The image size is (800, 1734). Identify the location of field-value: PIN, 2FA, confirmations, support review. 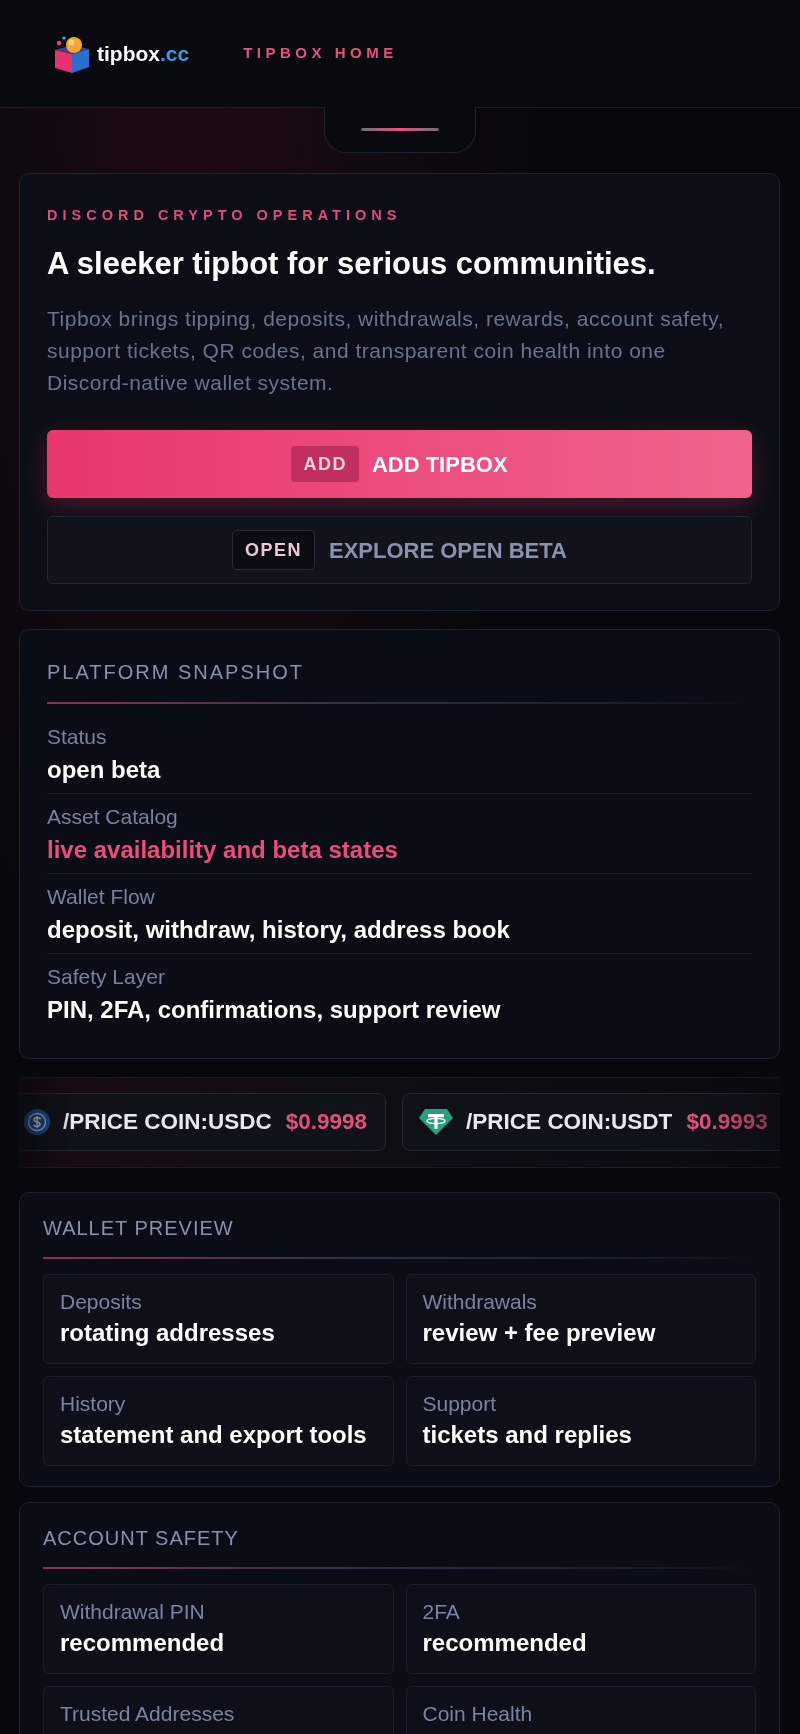
(274, 1010).